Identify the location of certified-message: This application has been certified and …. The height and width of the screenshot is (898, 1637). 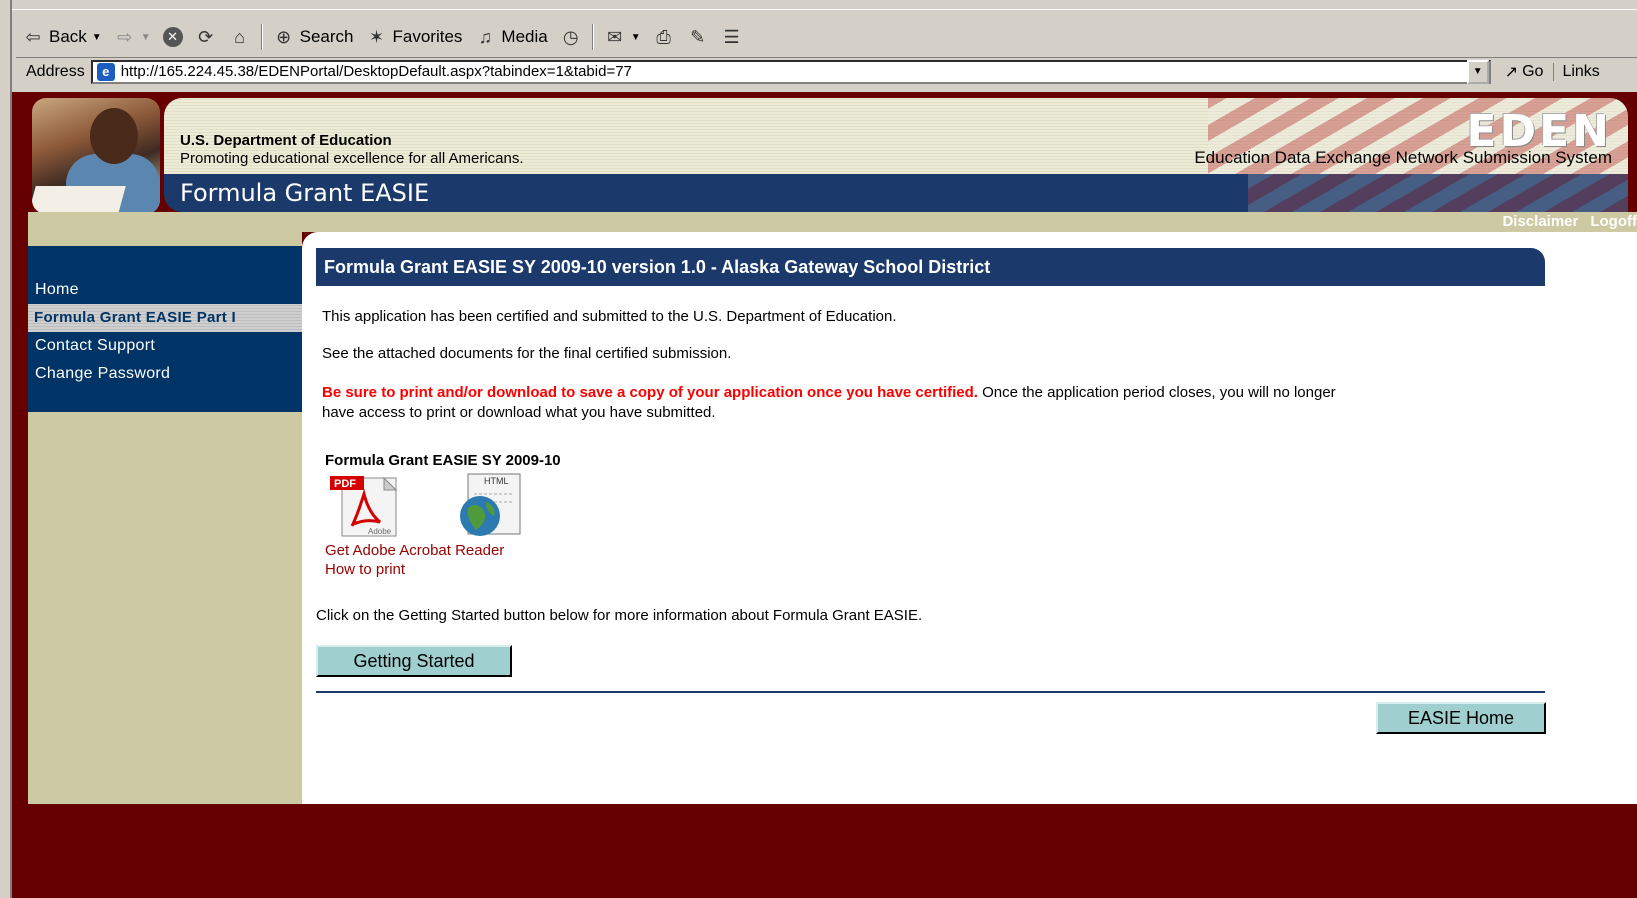
(609, 316).